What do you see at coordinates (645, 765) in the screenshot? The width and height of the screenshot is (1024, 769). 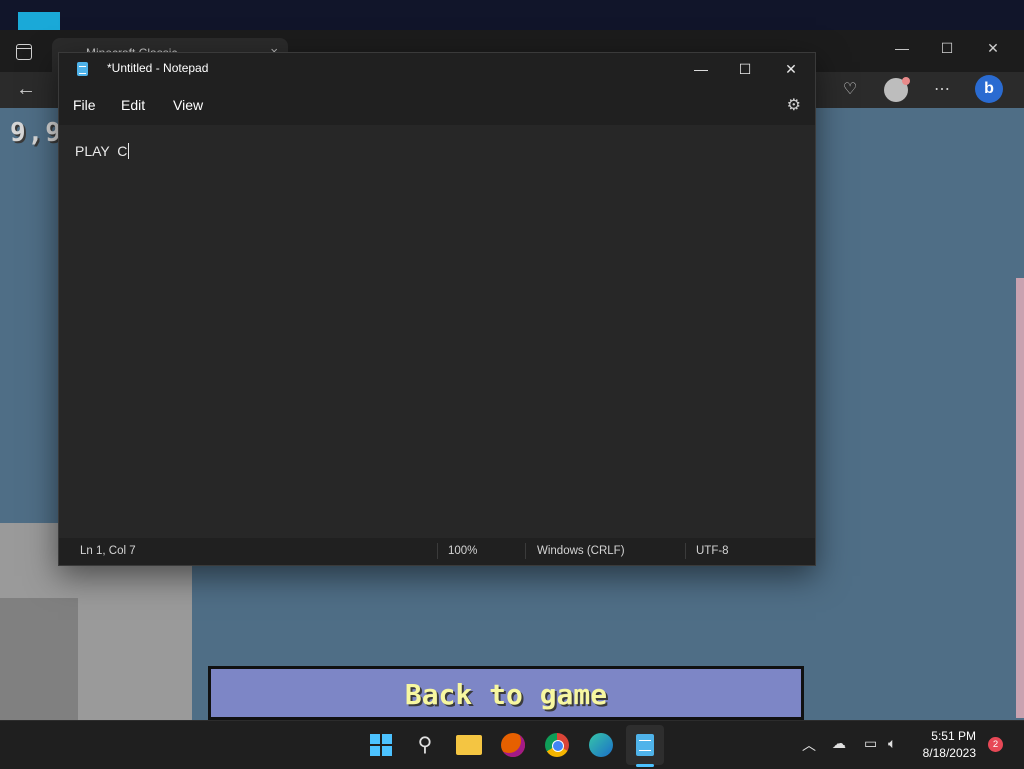 I see `active-app-indicator` at bounding box center [645, 765].